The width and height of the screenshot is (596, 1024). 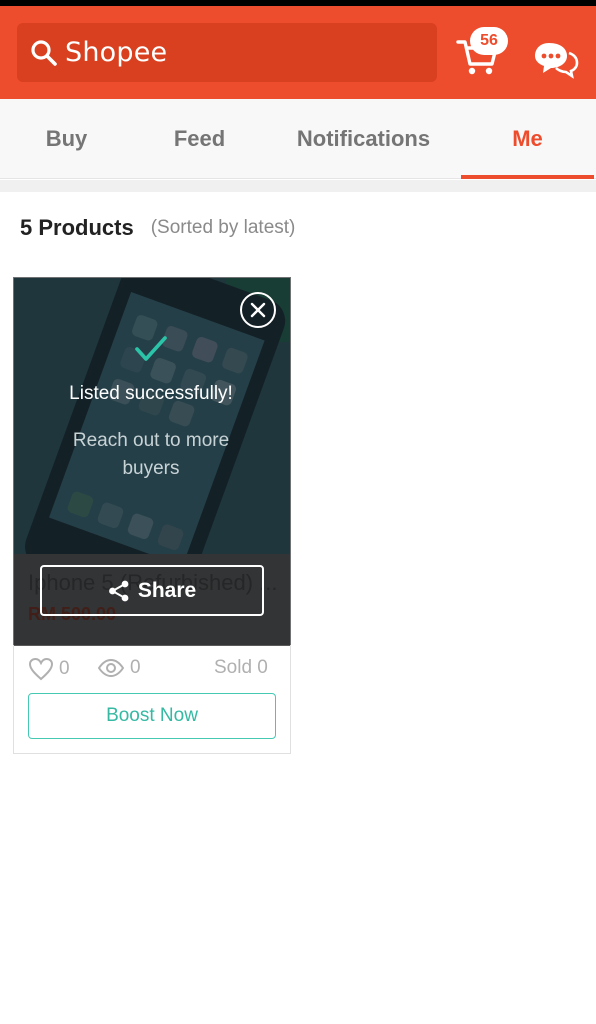 I want to click on share-button-label: Share, so click(x=167, y=590).